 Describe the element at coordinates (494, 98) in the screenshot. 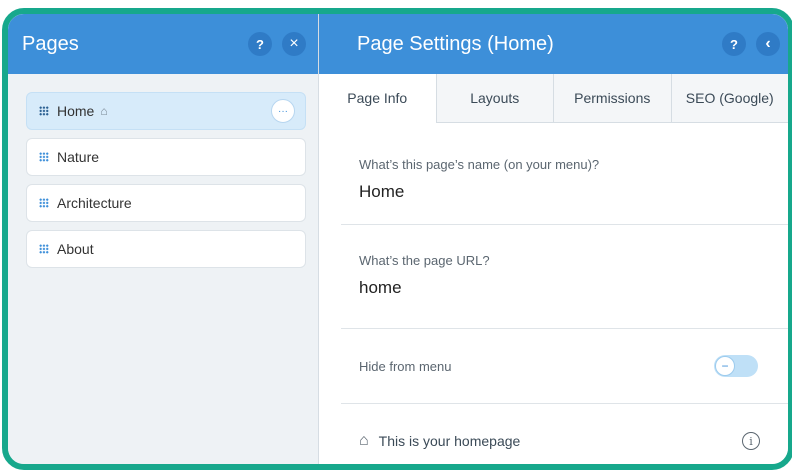

I see `tab-layouts: Layouts` at that location.